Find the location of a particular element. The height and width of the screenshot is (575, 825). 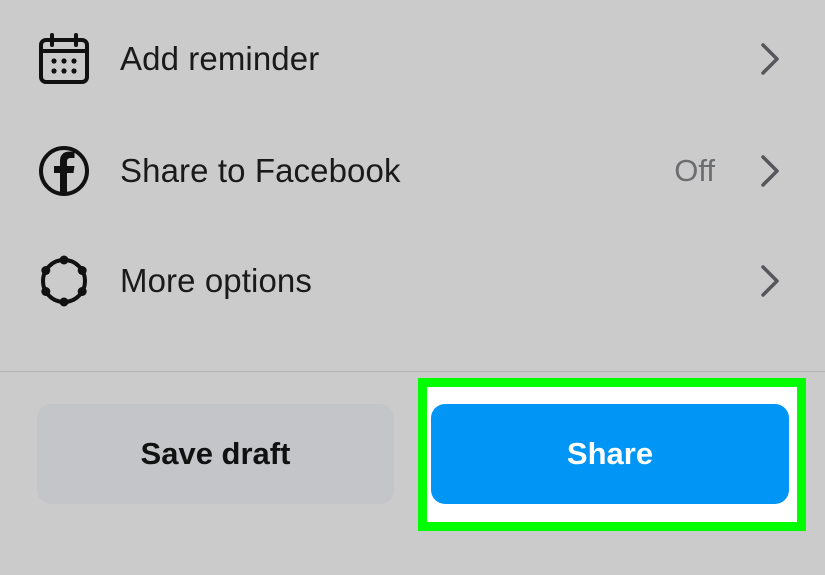

facebook-icon is located at coordinates (64, 171).